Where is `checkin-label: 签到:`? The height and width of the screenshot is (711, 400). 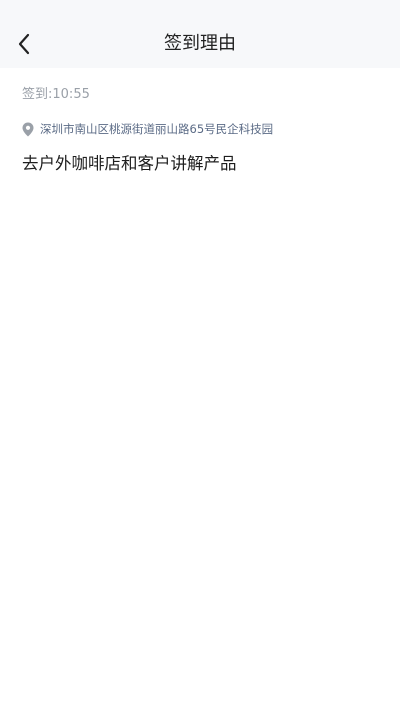
checkin-label: 签到: is located at coordinates (37, 94).